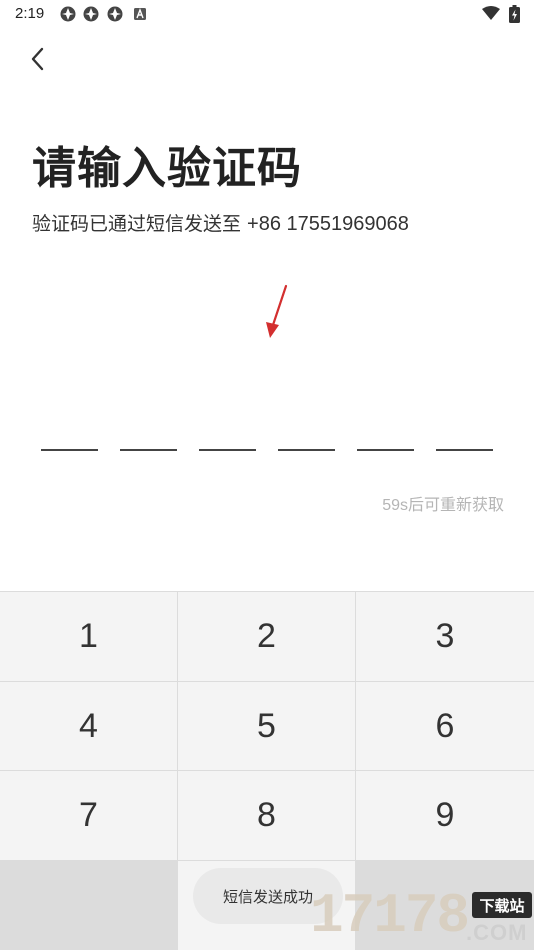 This screenshot has height=950, width=534. Describe the element at coordinates (328, 224) in the screenshot. I see `phone-number: +86 17551969068` at that location.